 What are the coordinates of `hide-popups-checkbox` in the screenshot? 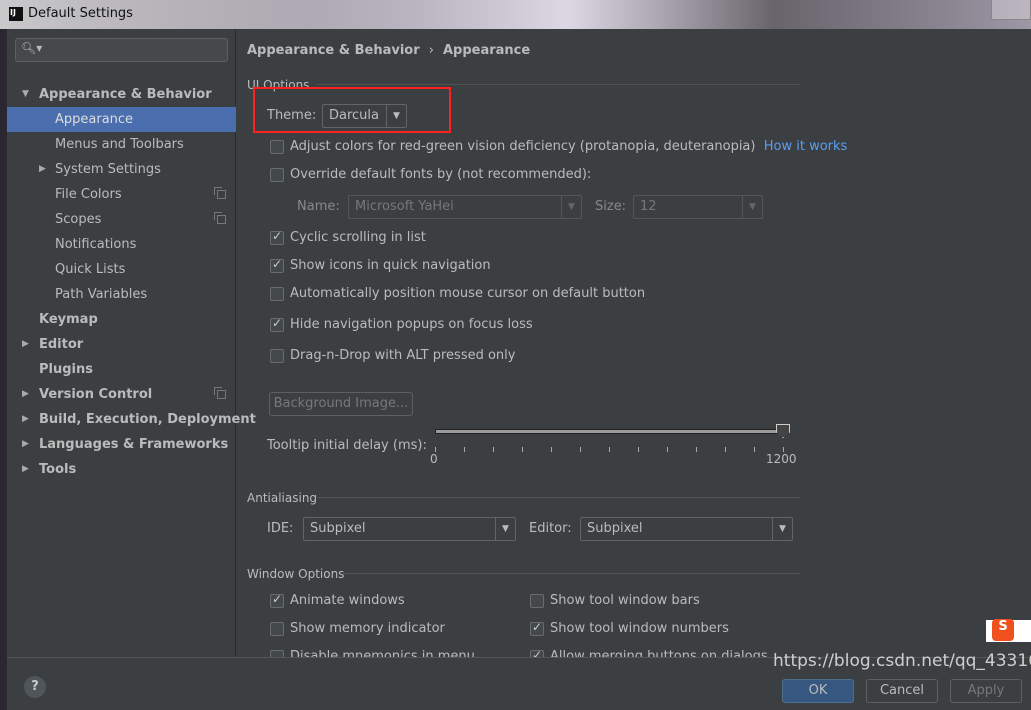 It's located at (277, 324).